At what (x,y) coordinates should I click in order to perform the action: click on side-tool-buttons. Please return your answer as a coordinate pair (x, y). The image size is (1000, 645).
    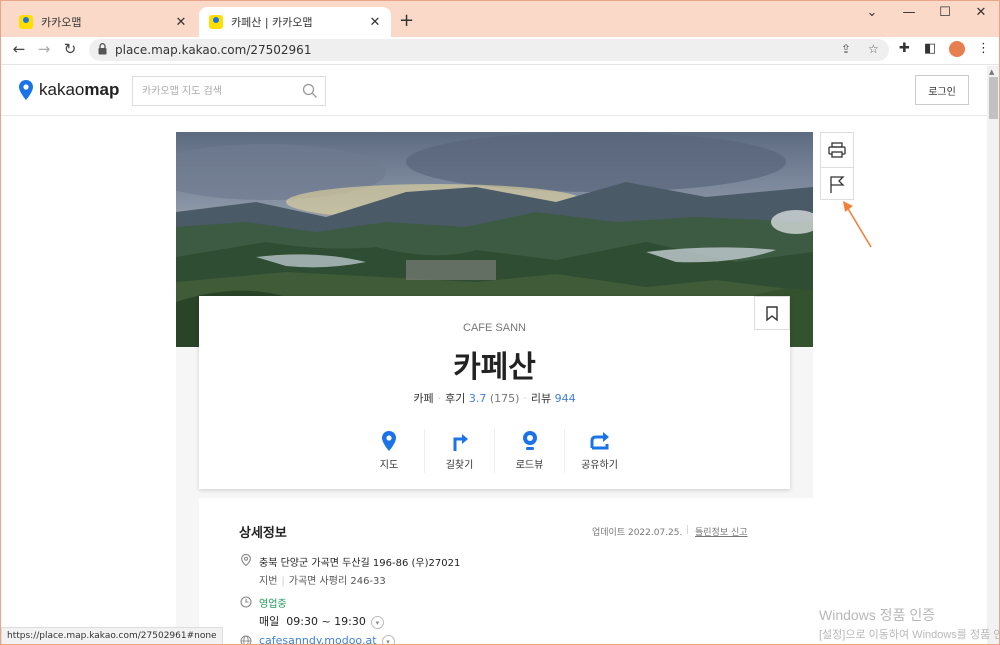
    Looking at the image, I should click on (837, 166).